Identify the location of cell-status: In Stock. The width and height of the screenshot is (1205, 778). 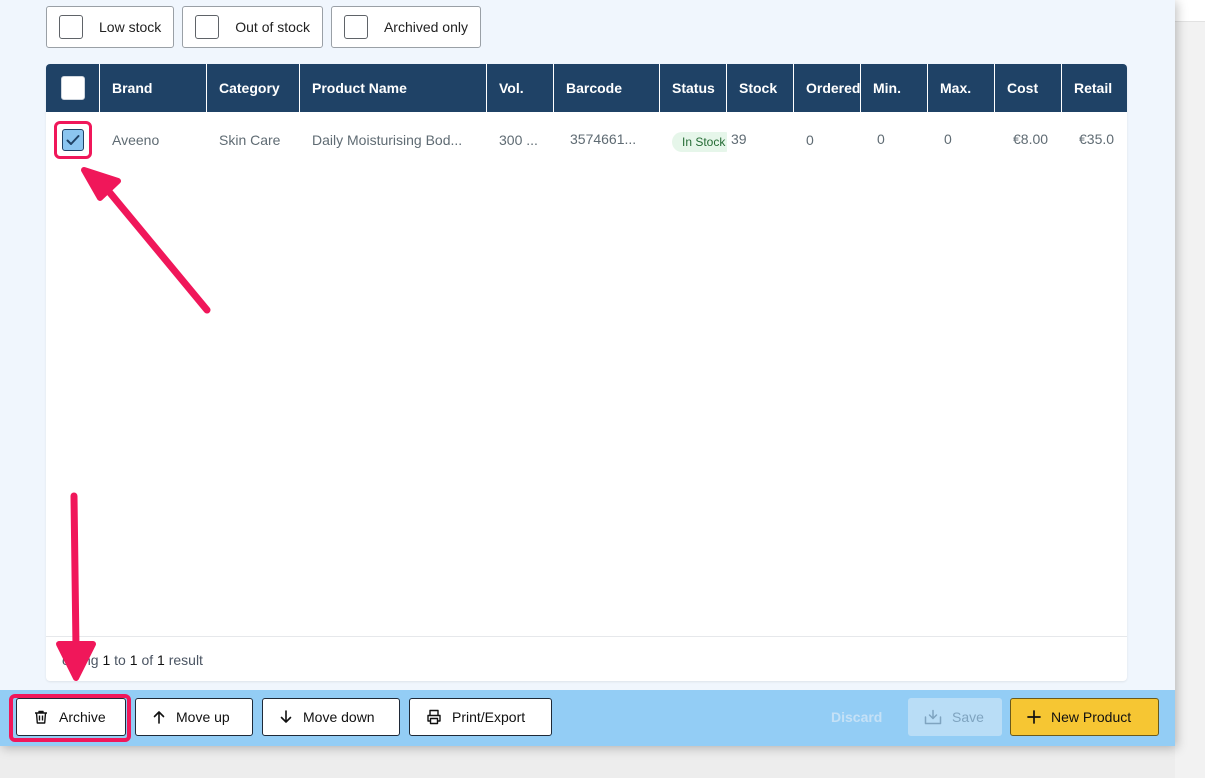
(693, 140).